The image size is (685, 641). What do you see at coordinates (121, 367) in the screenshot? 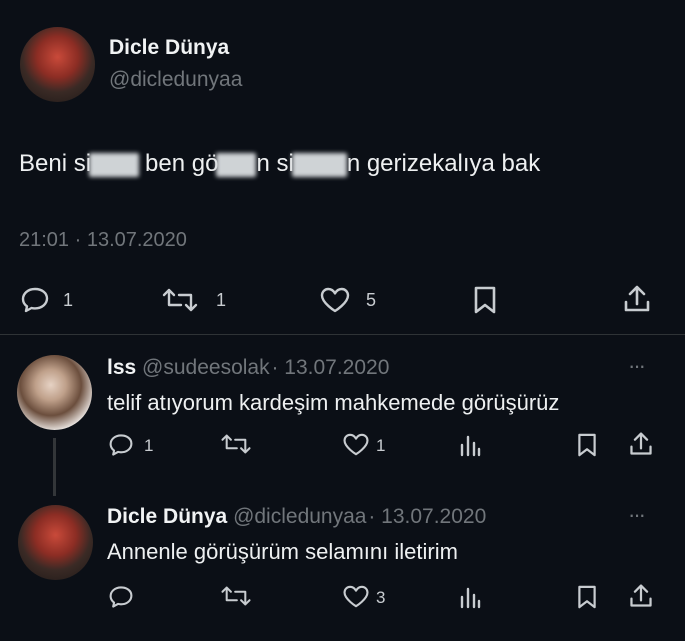
I see `reply-author-name: lss` at bounding box center [121, 367].